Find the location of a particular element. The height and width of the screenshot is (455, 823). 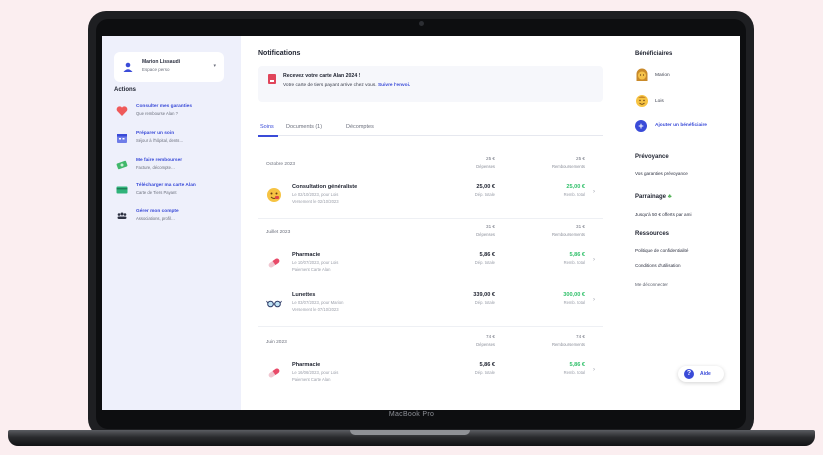

active-tab-indicator is located at coordinates (268, 136).